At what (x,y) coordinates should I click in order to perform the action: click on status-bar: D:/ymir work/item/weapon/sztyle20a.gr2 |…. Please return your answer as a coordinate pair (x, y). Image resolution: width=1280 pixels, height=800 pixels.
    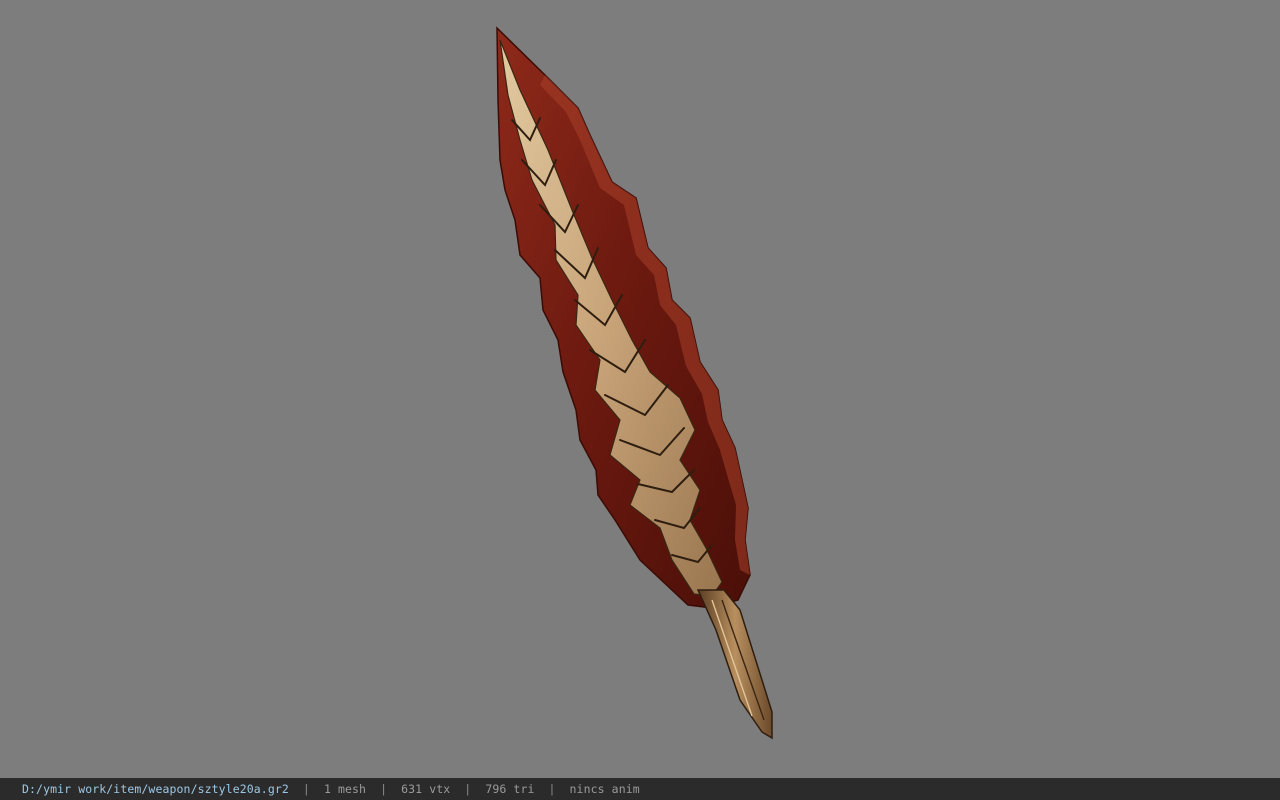
    Looking at the image, I should click on (640, 789).